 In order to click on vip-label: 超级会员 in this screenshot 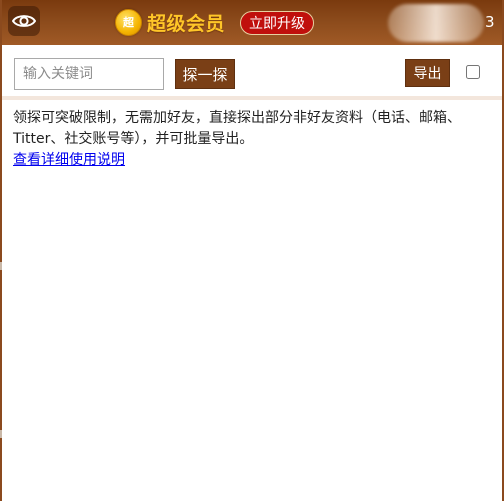, I will do `click(186, 23)`.